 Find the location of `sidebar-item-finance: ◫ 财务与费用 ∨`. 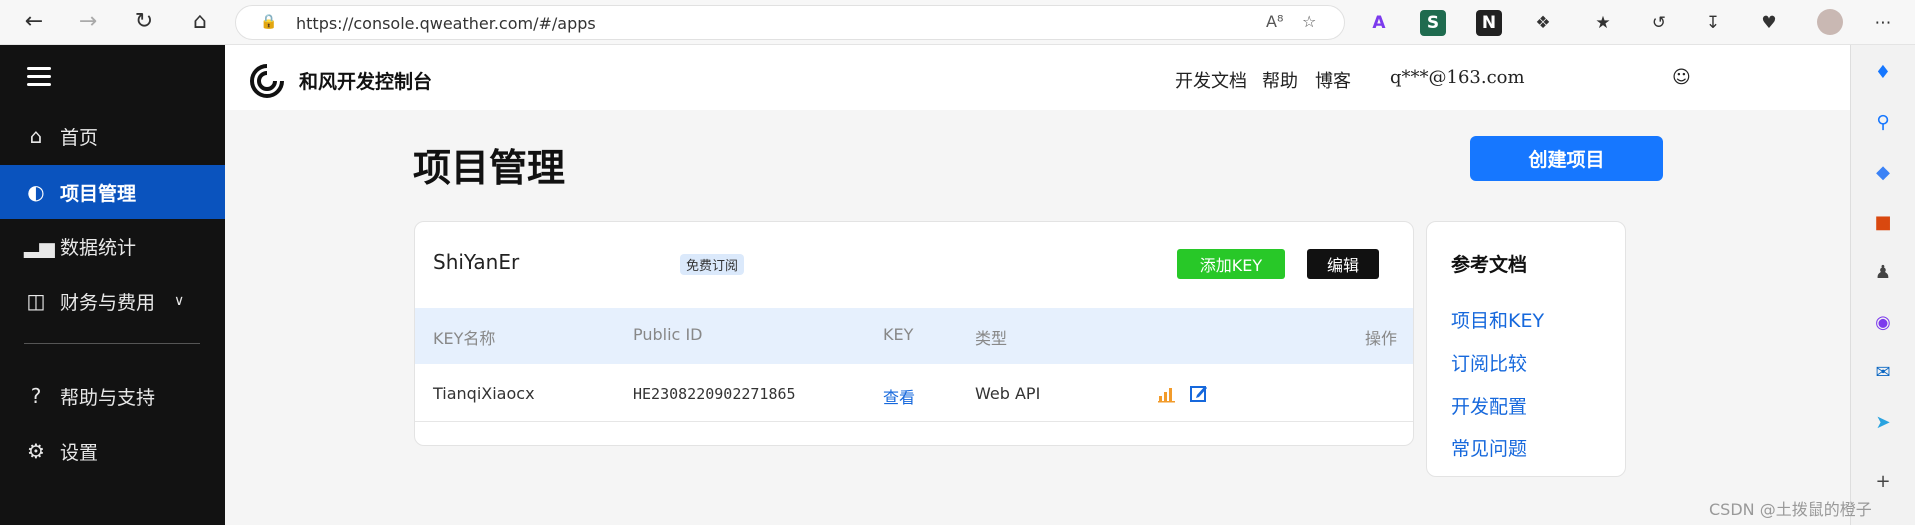

sidebar-item-finance: ◫ 财务与费用 ∨ is located at coordinates (112, 301).